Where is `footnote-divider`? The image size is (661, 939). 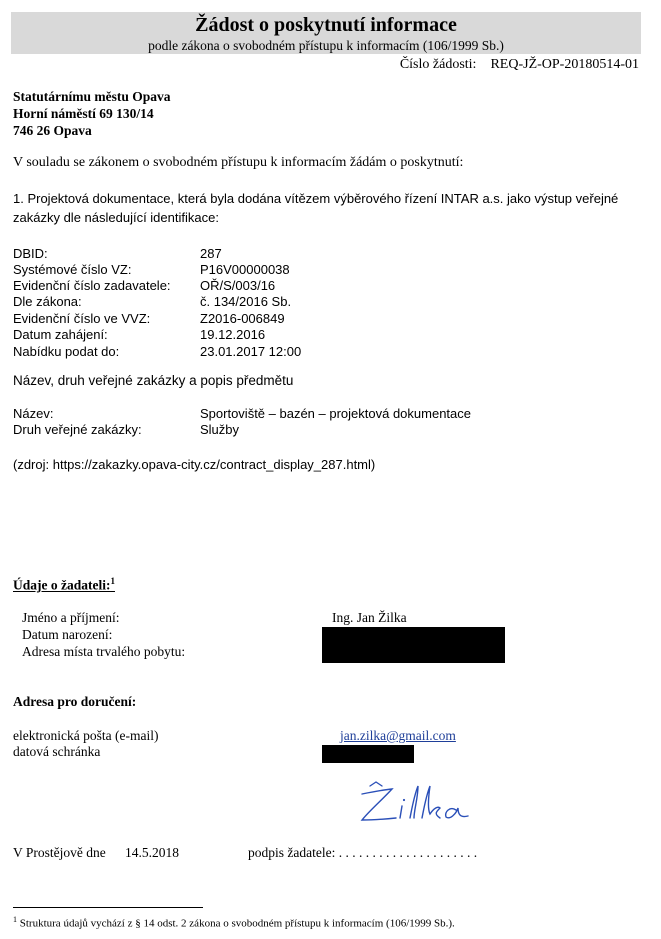 footnote-divider is located at coordinates (108, 907).